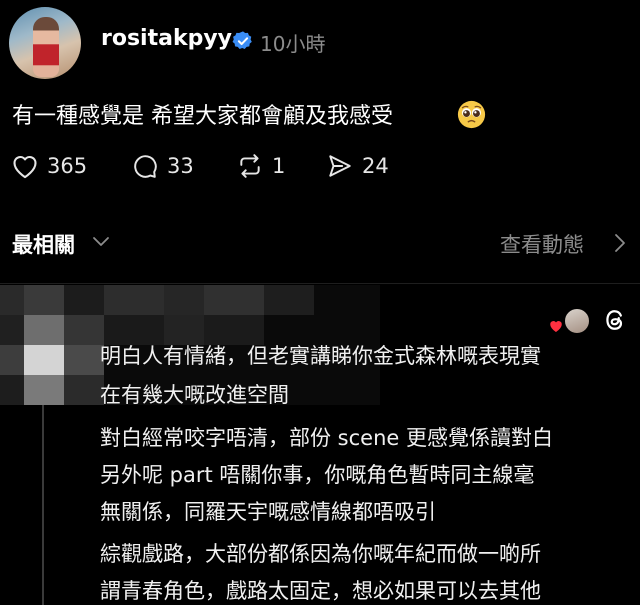 Image resolution: width=640 pixels, height=605 pixels. Describe the element at coordinates (320, 554) in the screenshot. I see `comment-line: 綜觀戲路，大部份都係因為你嘅年紀而做一啲所` at that location.